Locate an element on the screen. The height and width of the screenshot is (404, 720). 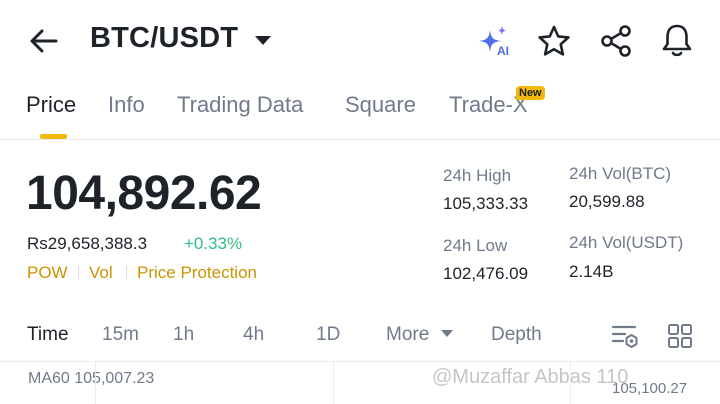
stat-24h-high-label: 24h High is located at coordinates (477, 175).